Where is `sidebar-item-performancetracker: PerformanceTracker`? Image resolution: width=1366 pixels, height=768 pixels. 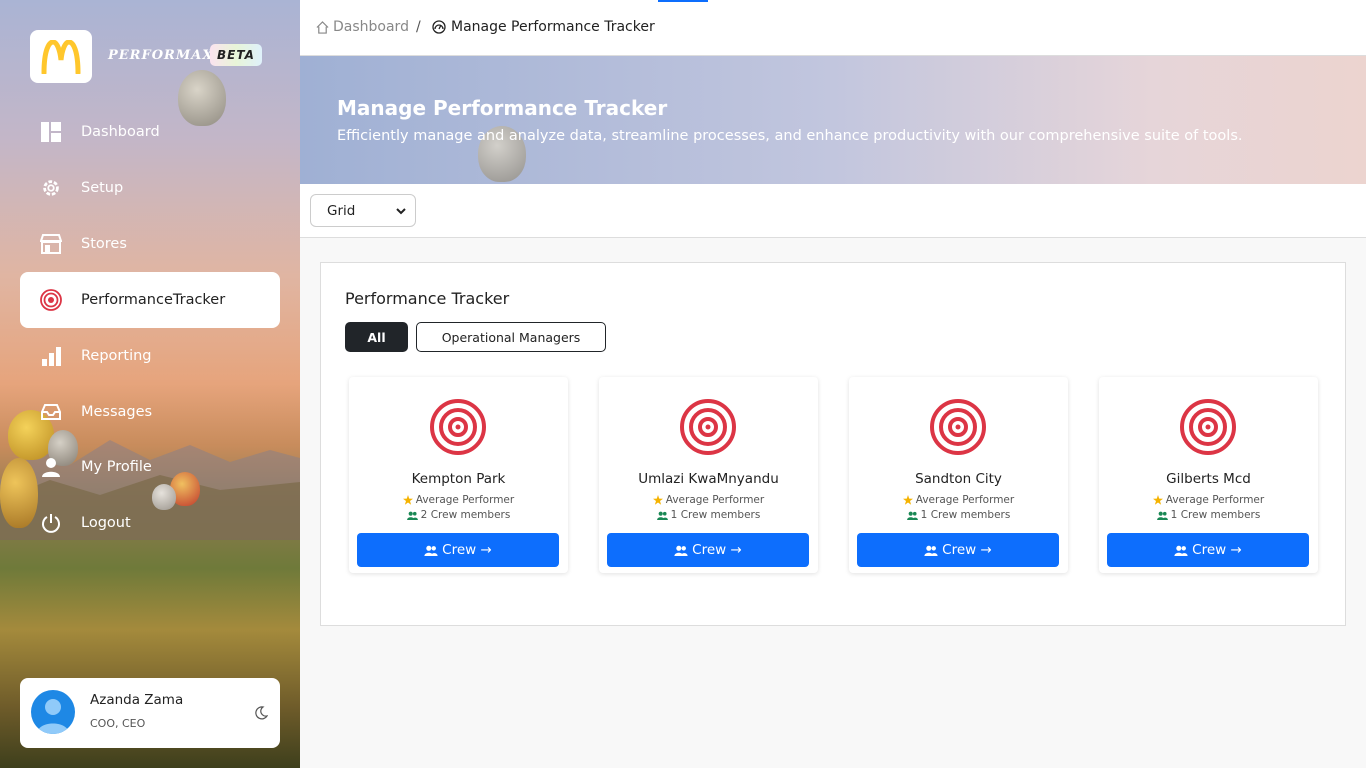
sidebar-item-performancetracker: PerformanceTracker is located at coordinates (150, 300).